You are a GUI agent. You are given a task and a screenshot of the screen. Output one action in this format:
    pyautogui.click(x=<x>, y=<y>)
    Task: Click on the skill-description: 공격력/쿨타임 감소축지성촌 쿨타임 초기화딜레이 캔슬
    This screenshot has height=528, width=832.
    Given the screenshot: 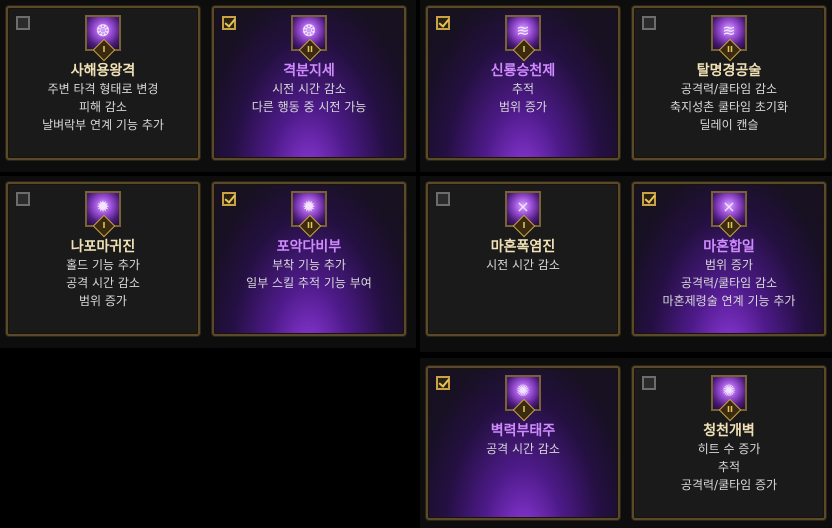 What is the action you would take?
    pyautogui.click(x=729, y=107)
    